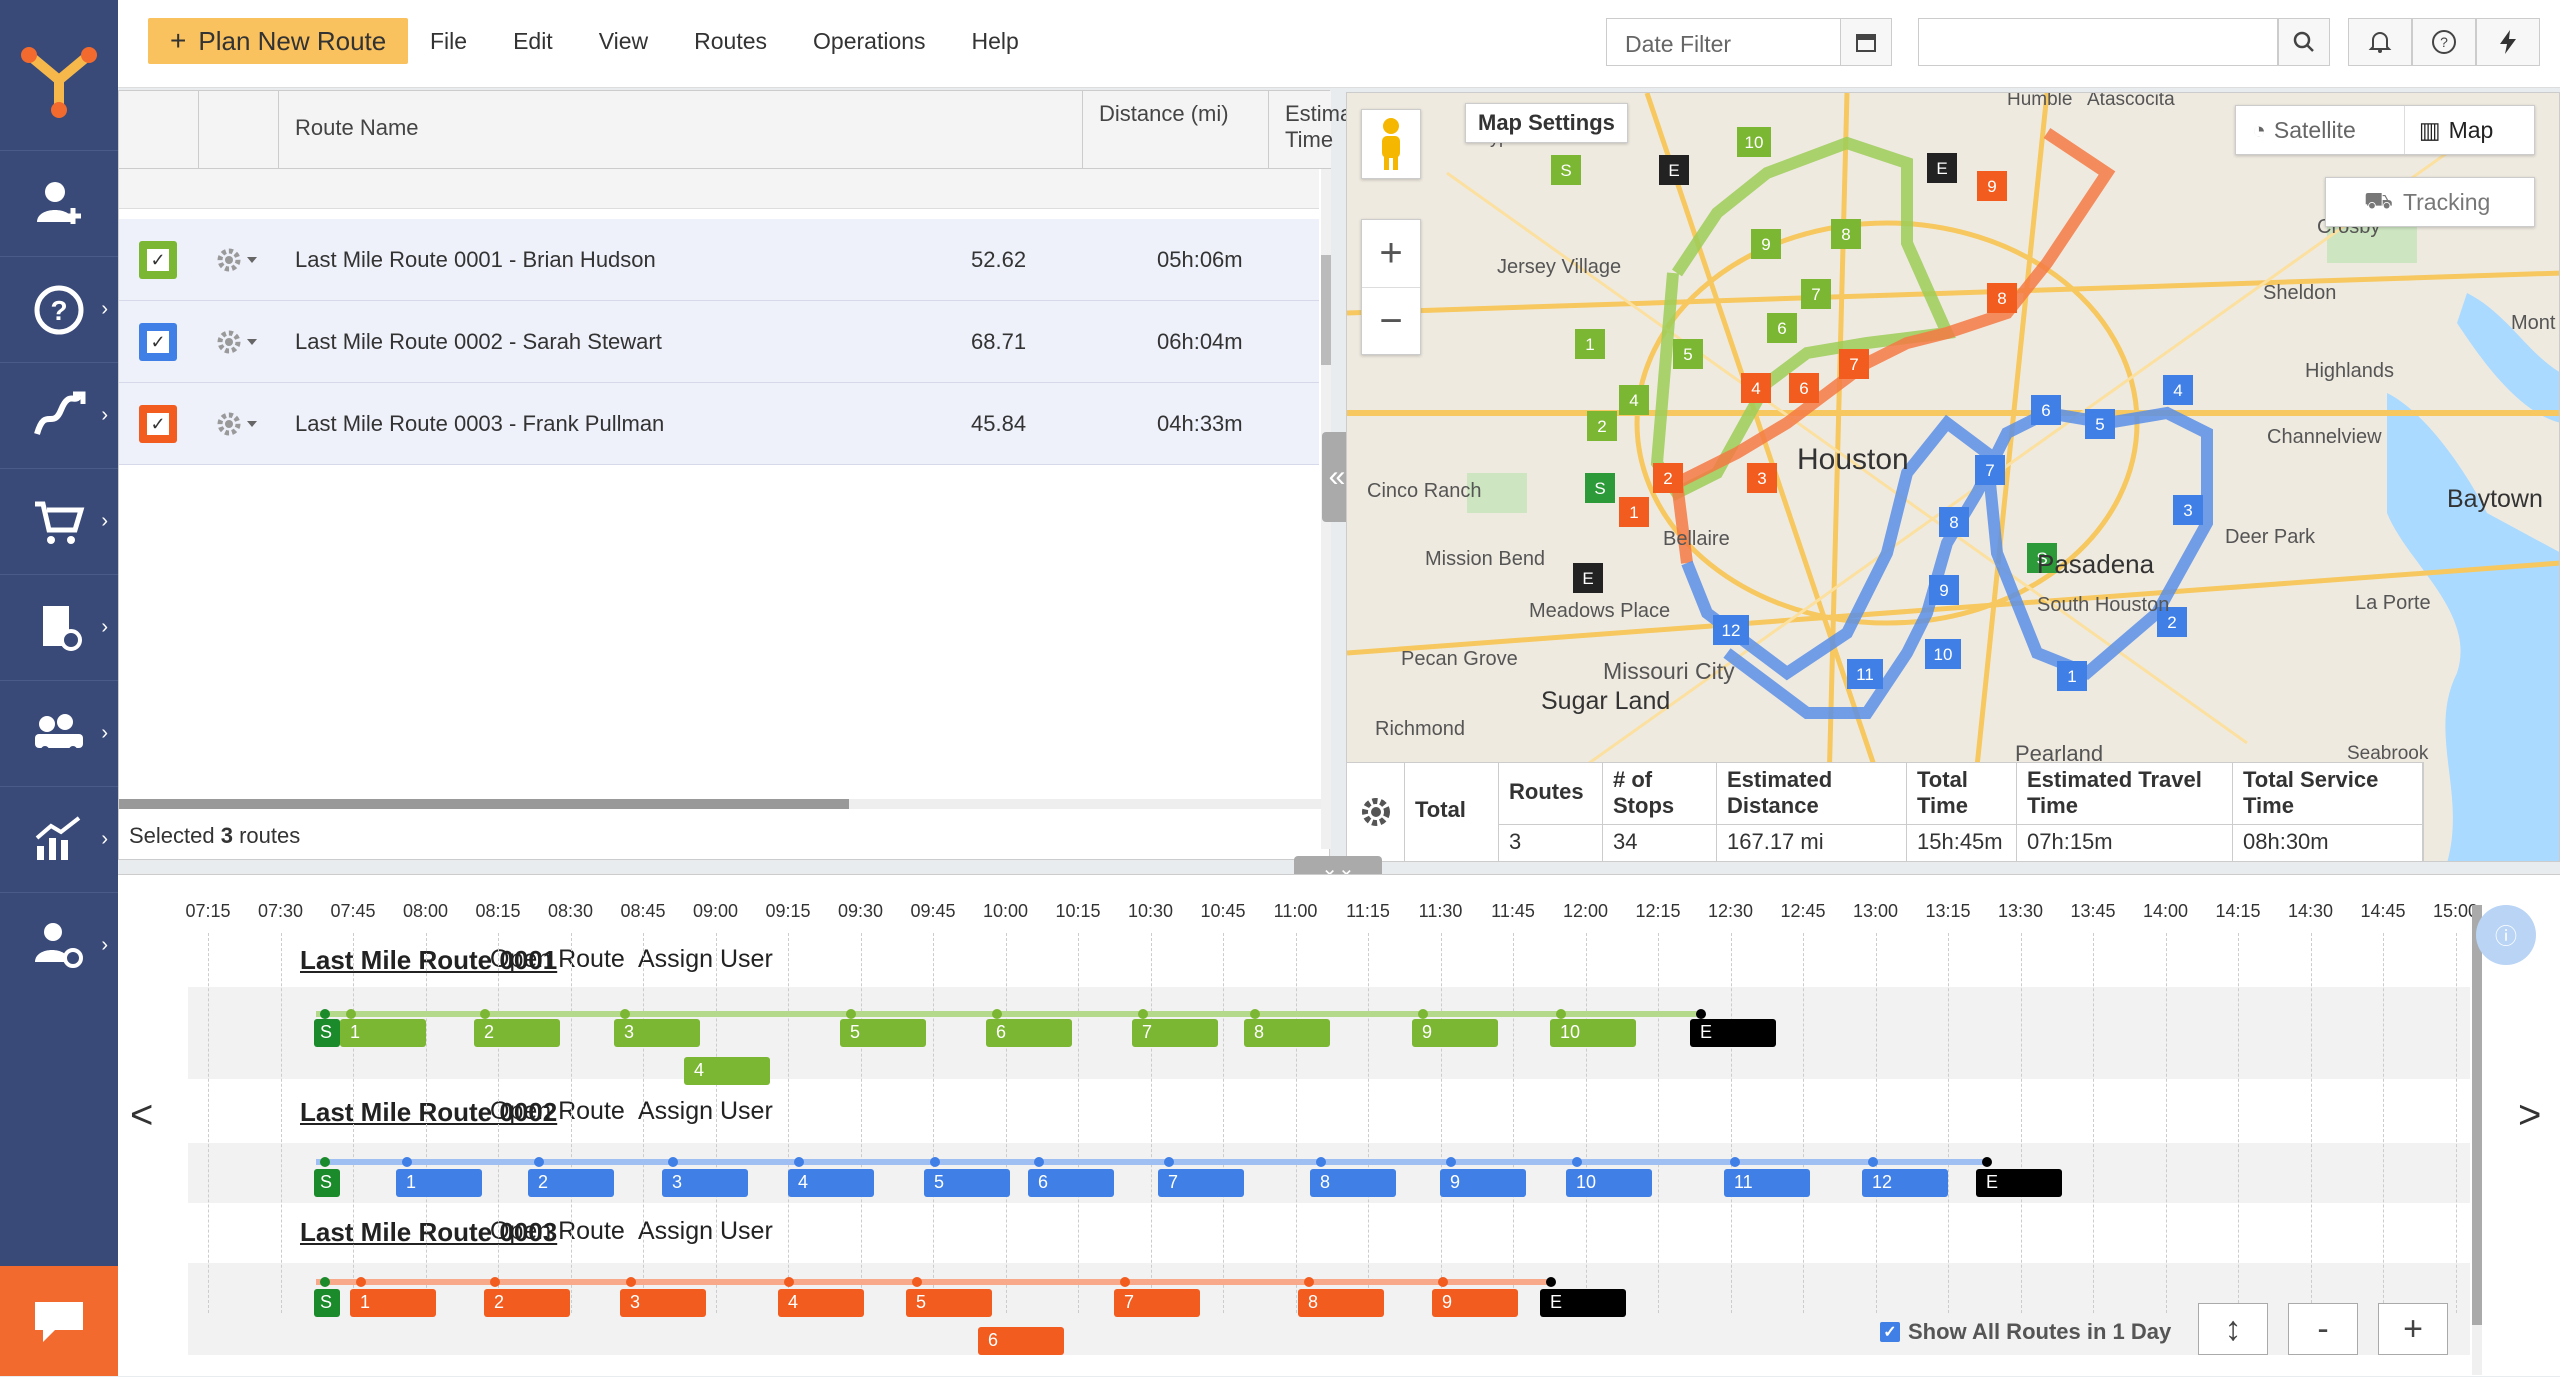  I want to click on help-button: ?, so click(2444, 42).